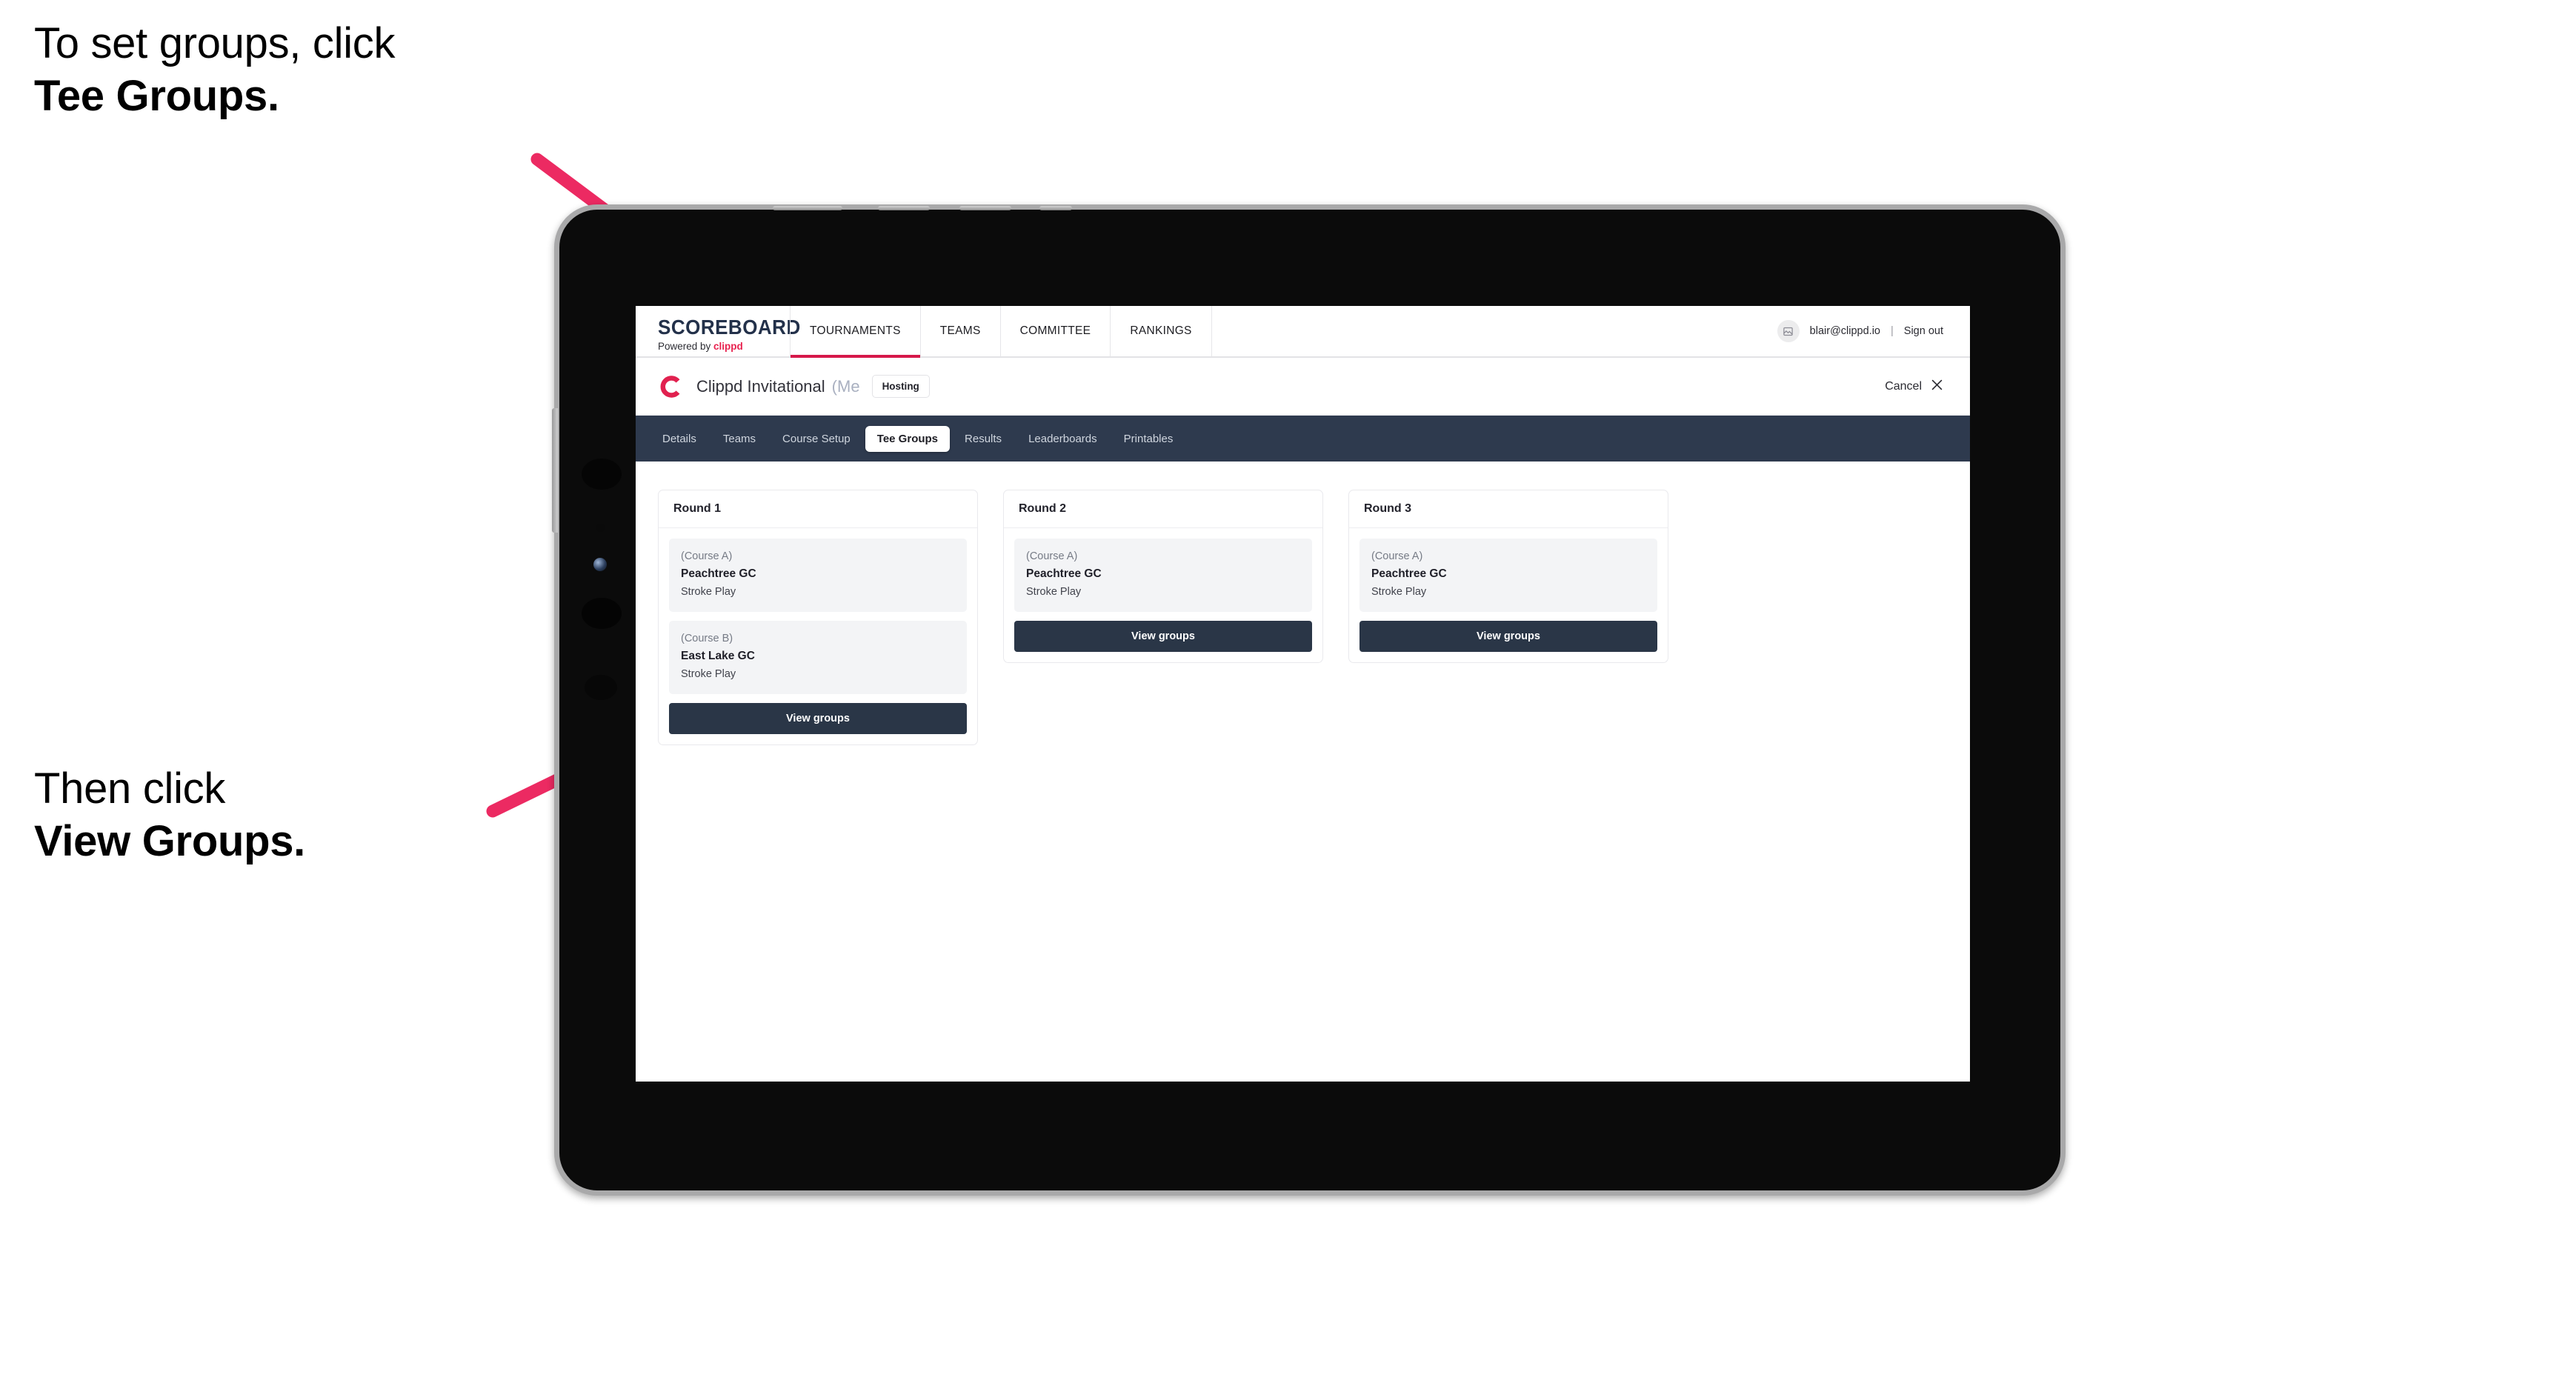 This screenshot has height=1386, width=2576. Describe the element at coordinates (1923, 331) in the screenshot. I see `sign-out-link: Sign out` at that location.